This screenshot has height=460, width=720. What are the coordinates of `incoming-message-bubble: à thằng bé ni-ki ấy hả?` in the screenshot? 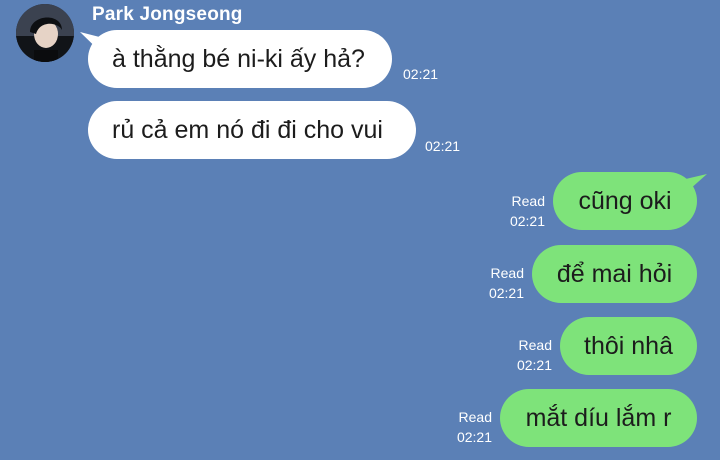 It's located at (240, 59).